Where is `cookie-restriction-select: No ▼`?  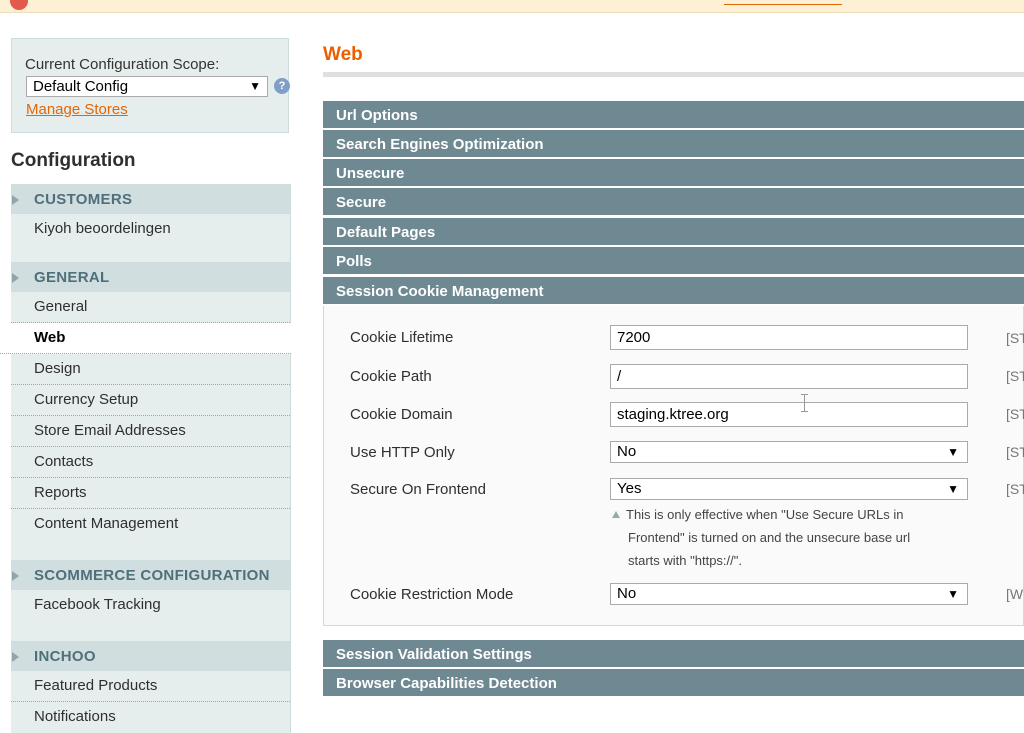 cookie-restriction-select: No ▼ is located at coordinates (789, 594).